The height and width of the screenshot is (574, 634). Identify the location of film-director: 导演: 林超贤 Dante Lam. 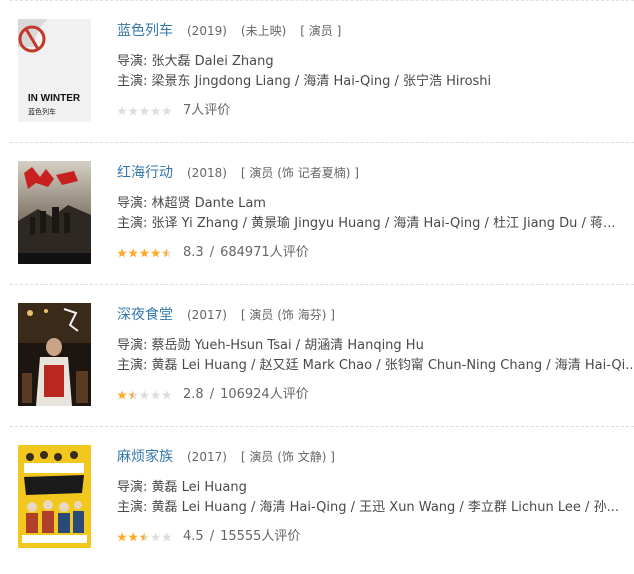
(191, 203).